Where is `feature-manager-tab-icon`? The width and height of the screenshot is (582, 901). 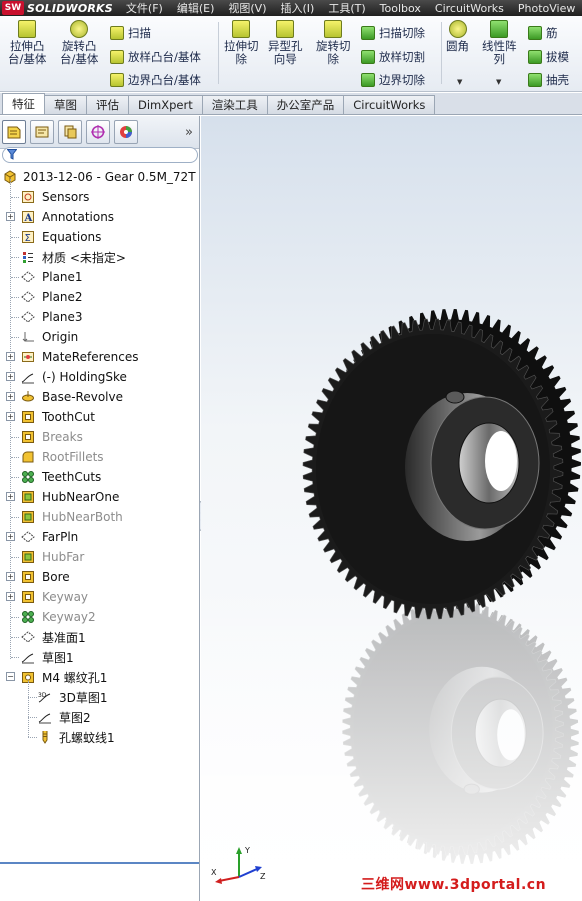
feature-manager-tab-icon is located at coordinates (14, 132).